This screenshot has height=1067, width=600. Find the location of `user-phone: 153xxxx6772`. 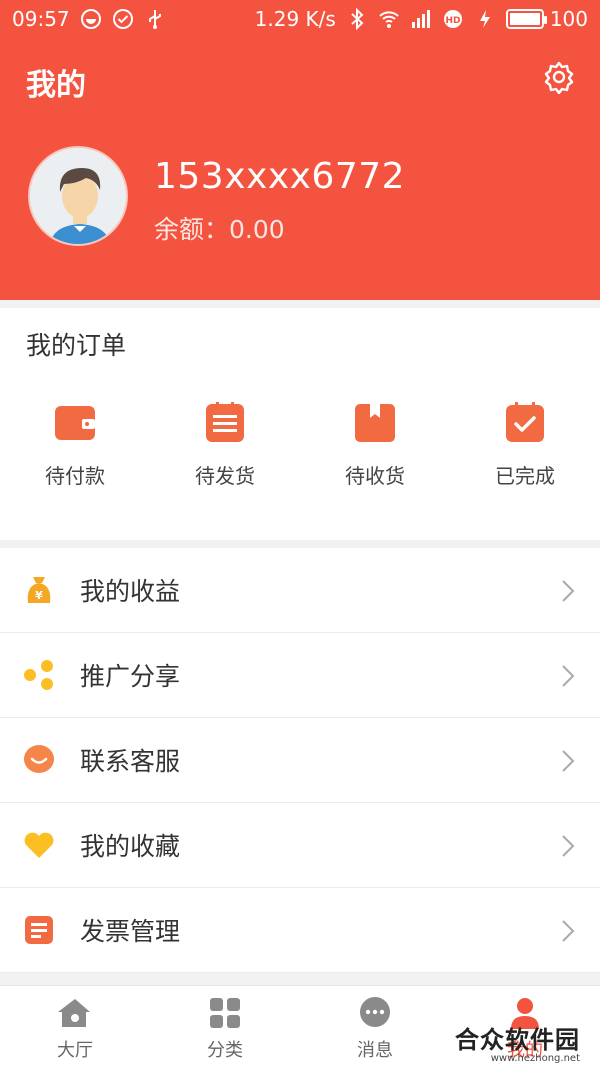

user-phone: 153xxxx6772 is located at coordinates (280, 176).